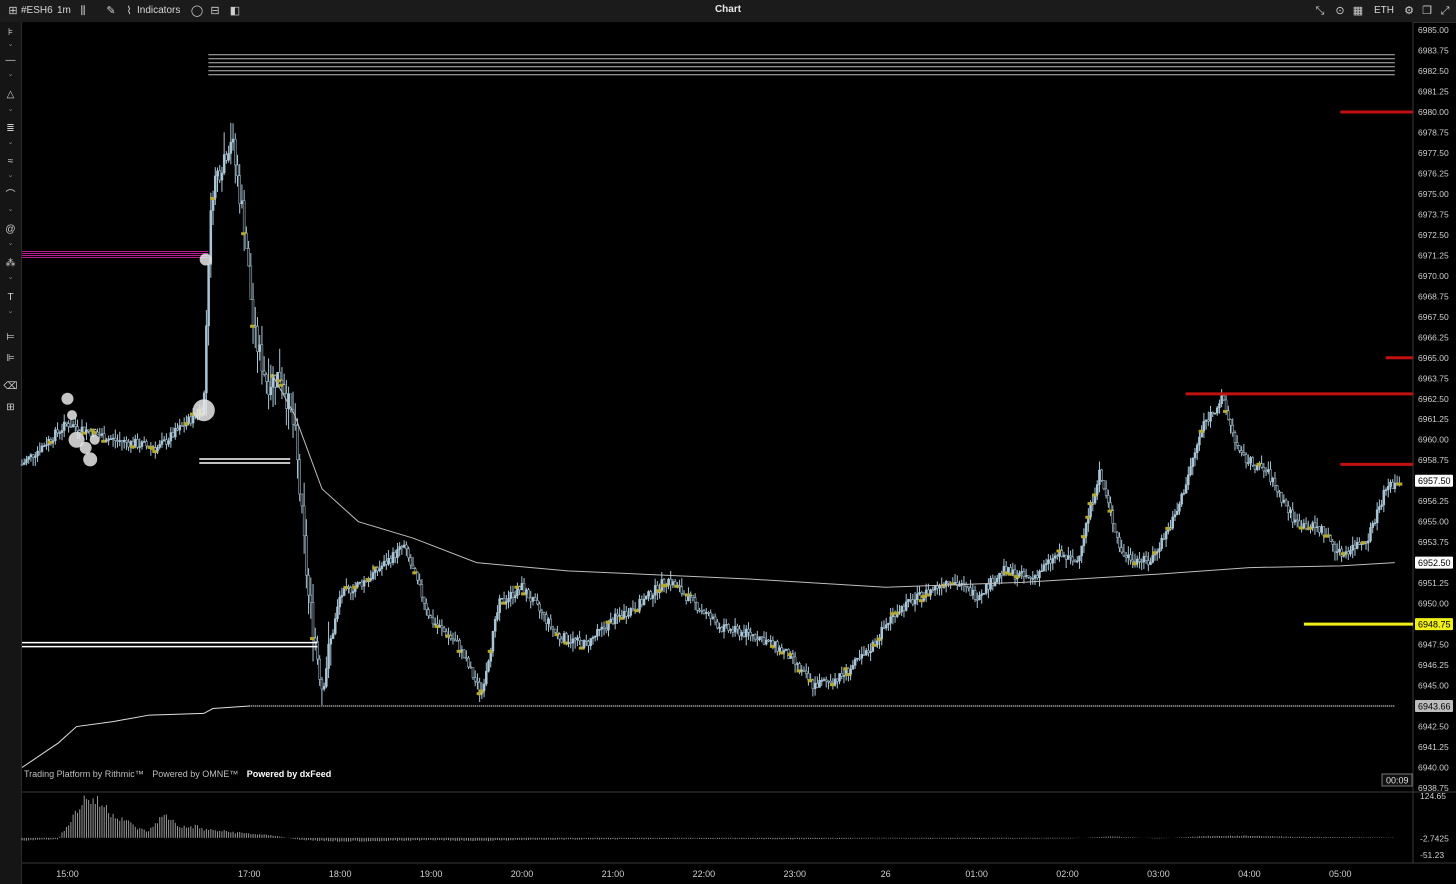  What do you see at coordinates (1433, 235) in the screenshot?
I see `price-tick-label: 6972.50` at bounding box center [1433, 235].